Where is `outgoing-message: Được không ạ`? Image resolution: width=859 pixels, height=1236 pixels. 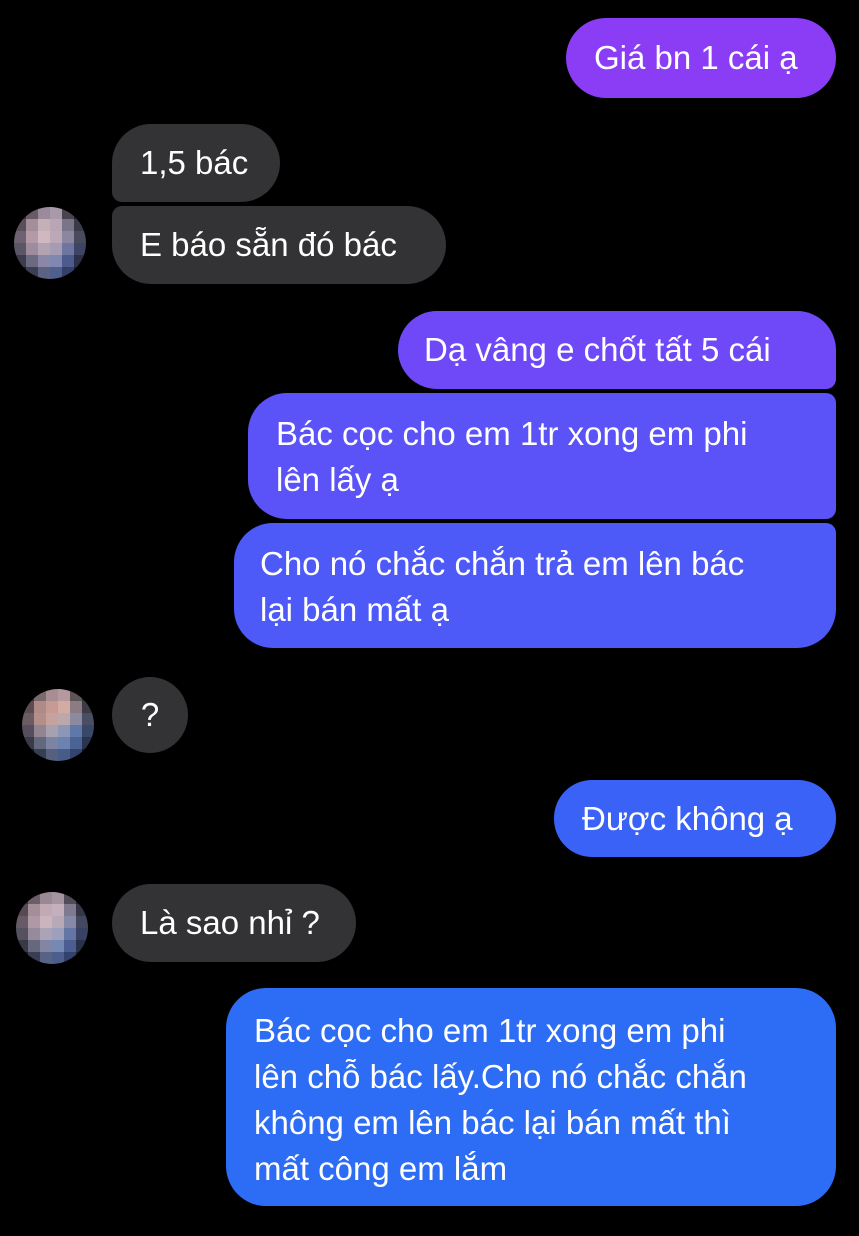
outgoing-message: Được không ạ is located at coordinates (695, 818).